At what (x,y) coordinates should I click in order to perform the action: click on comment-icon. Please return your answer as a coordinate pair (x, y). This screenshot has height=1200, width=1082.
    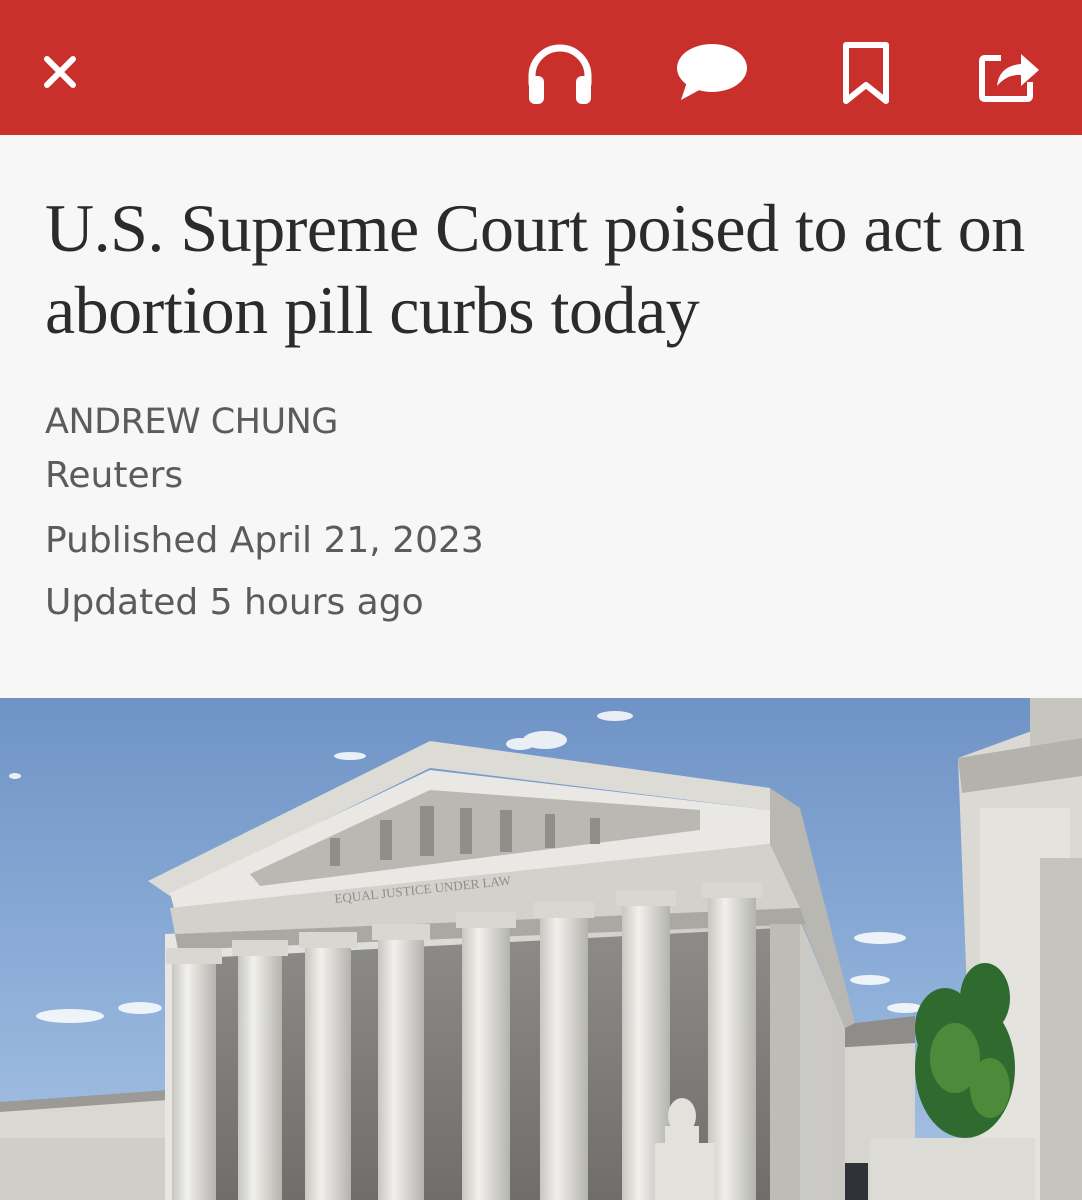
    Looking at the image, I should click on (712, 72).